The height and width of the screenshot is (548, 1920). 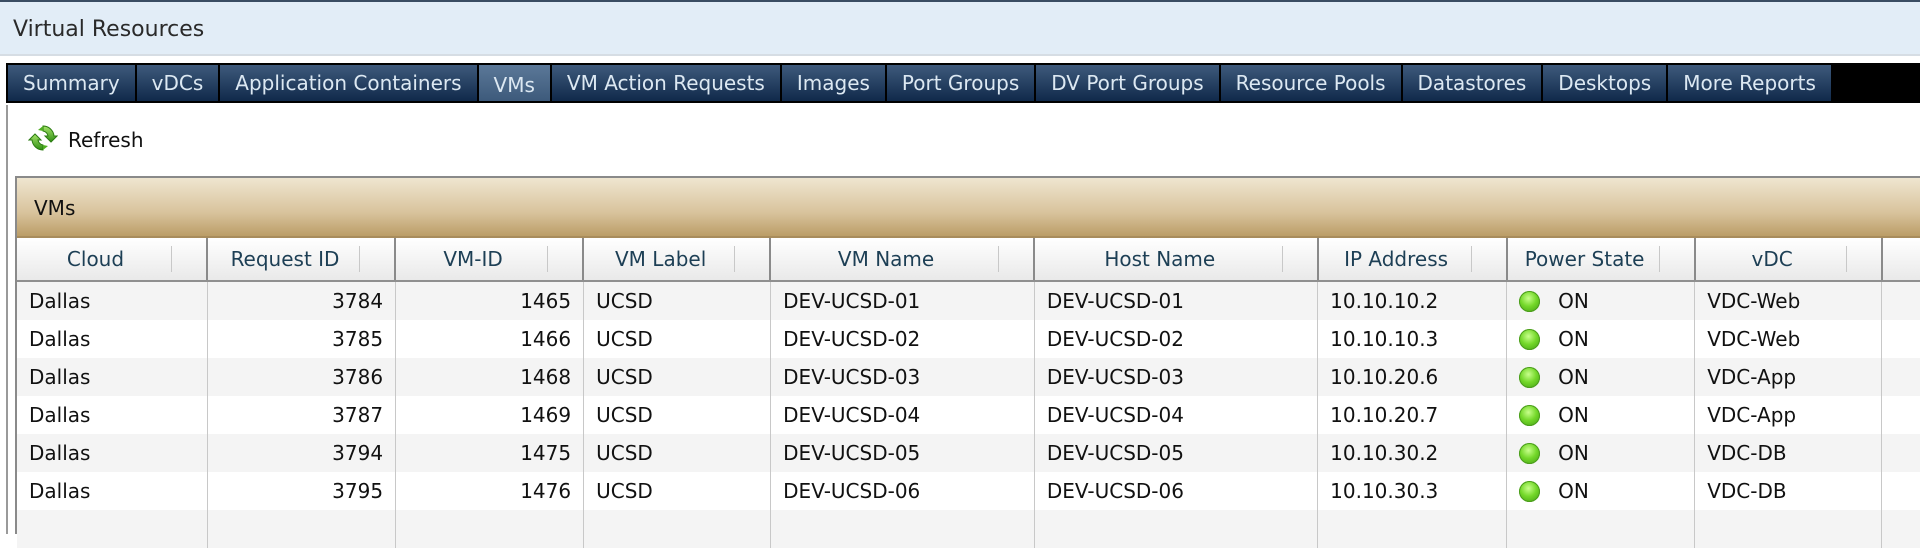 What do you see at coordinates (1413, 415) in the screenshot?
I see `cell-ip-address: 10.10.20.7` at bounding box center [1413, 415].